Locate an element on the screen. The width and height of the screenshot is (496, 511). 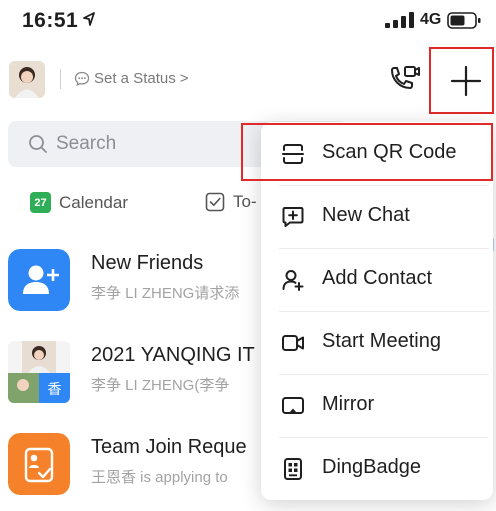
network-type: 4G is located at coordinates (431, 19).